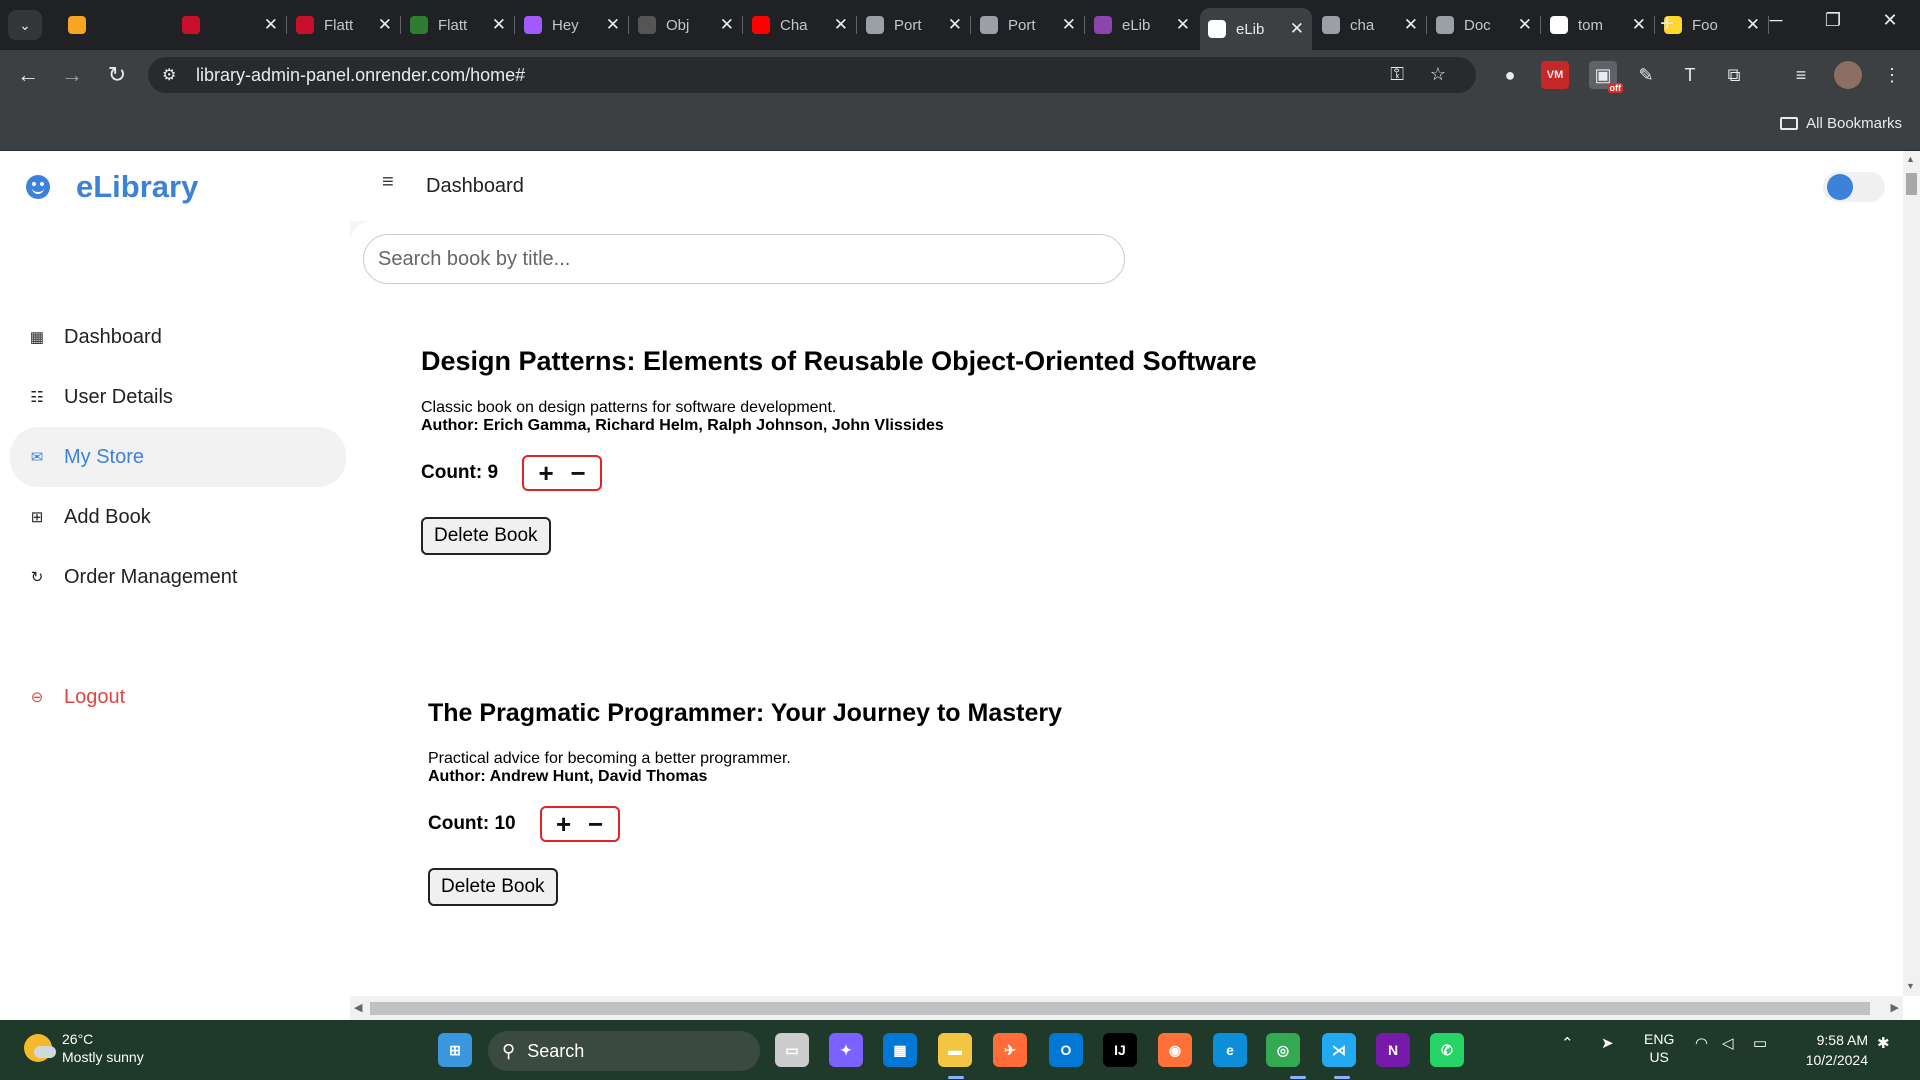  I want to click on sidebar-item-user-details: ☷ User Details, so click(175, 397).